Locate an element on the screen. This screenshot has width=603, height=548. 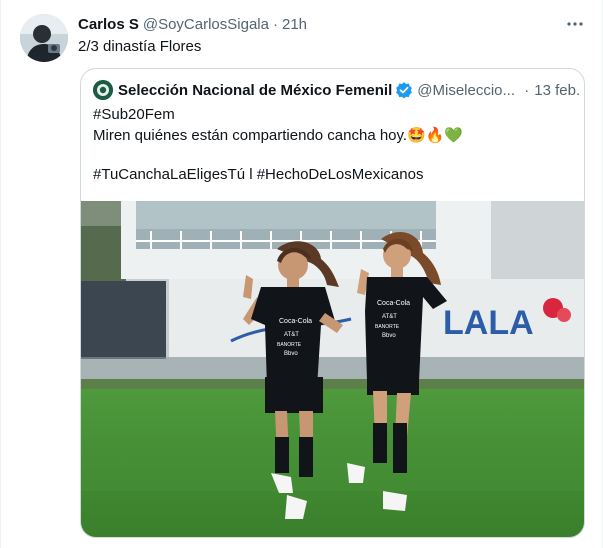
player-right-shirt-sponsor: Coca-Cola is located at coordinates (393, 303).